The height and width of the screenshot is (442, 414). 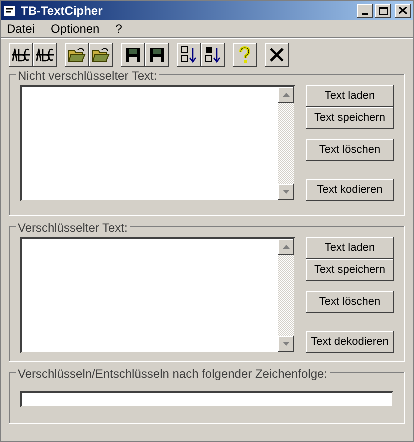 I want to click on maximize-button, so click(x=383, y=11).